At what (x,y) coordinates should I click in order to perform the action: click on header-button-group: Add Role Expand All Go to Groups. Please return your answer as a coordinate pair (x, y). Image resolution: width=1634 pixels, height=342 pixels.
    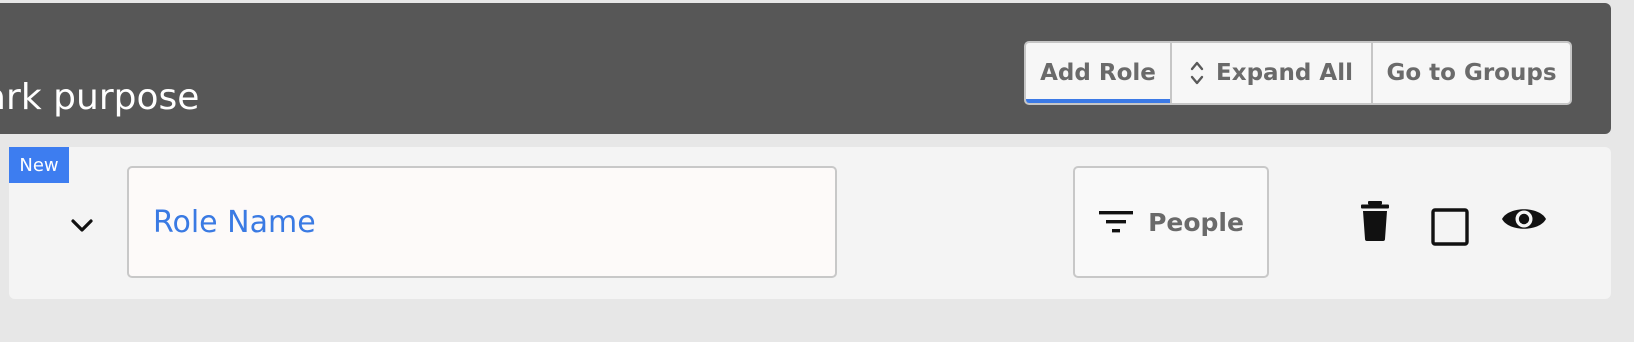
    Looking at the image, I should click on (1298, 73).